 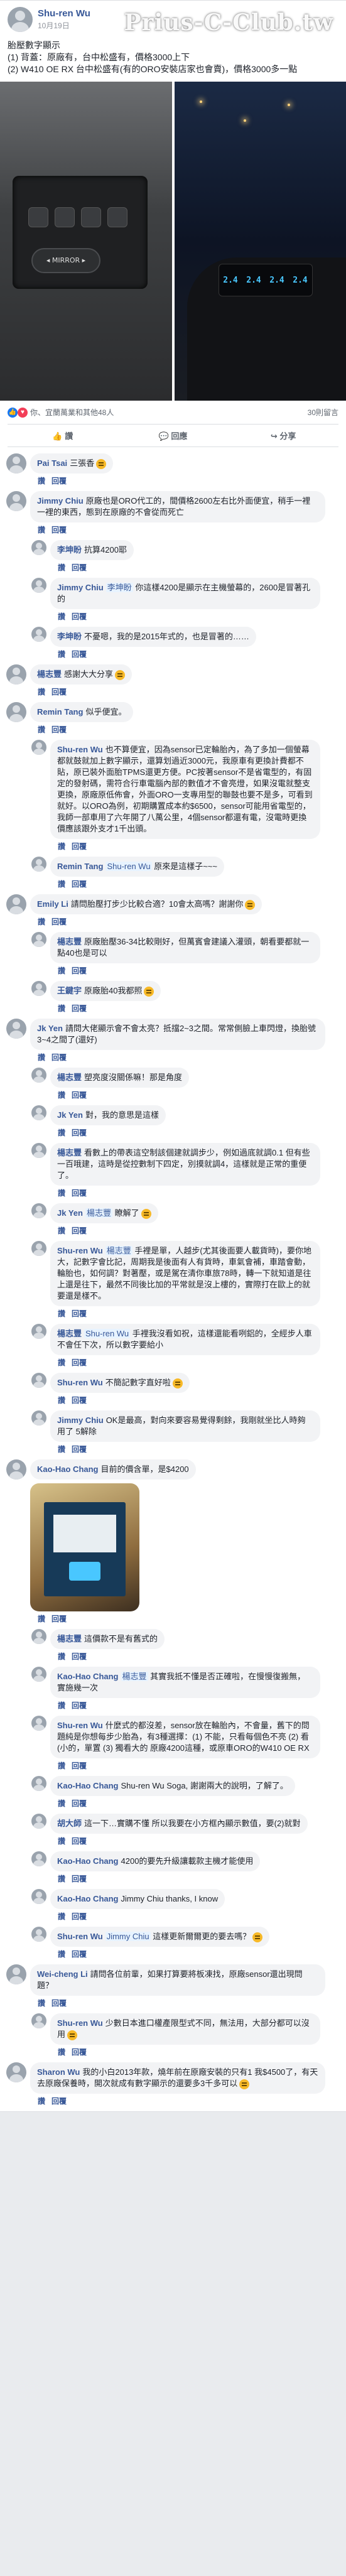 What do you see at coordinates (128, 1937) in the screenshot?
I see `mention-tag: Jimmy Chiu` at bounding box center [128, 1937].